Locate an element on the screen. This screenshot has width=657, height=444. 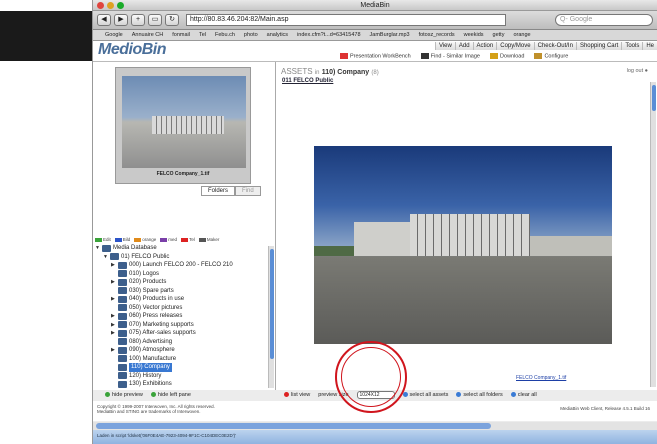
reload-button: ↻ is located at coordinates (172, 20).